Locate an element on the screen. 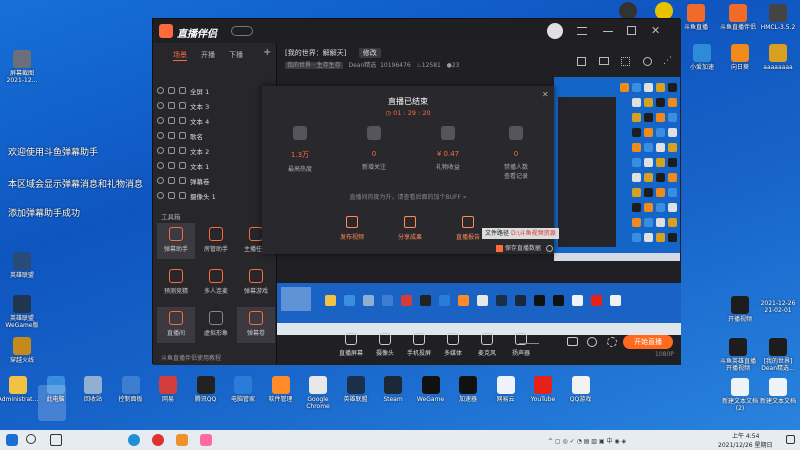  desktop-icon-douyu-helper: 斗鱼直播伴侣 is located at coordinates (738, 17).